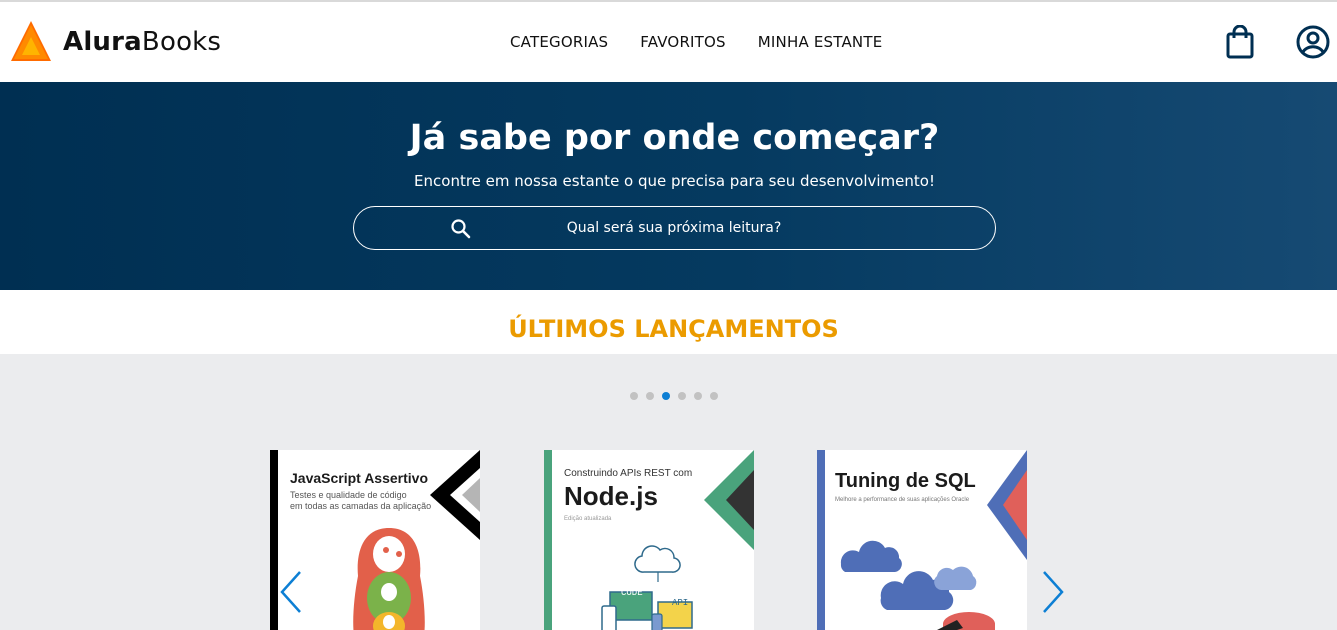  Describe the element at coordinates (611, 496) in the screenshot. I see `book-title: Node.js` at that location.